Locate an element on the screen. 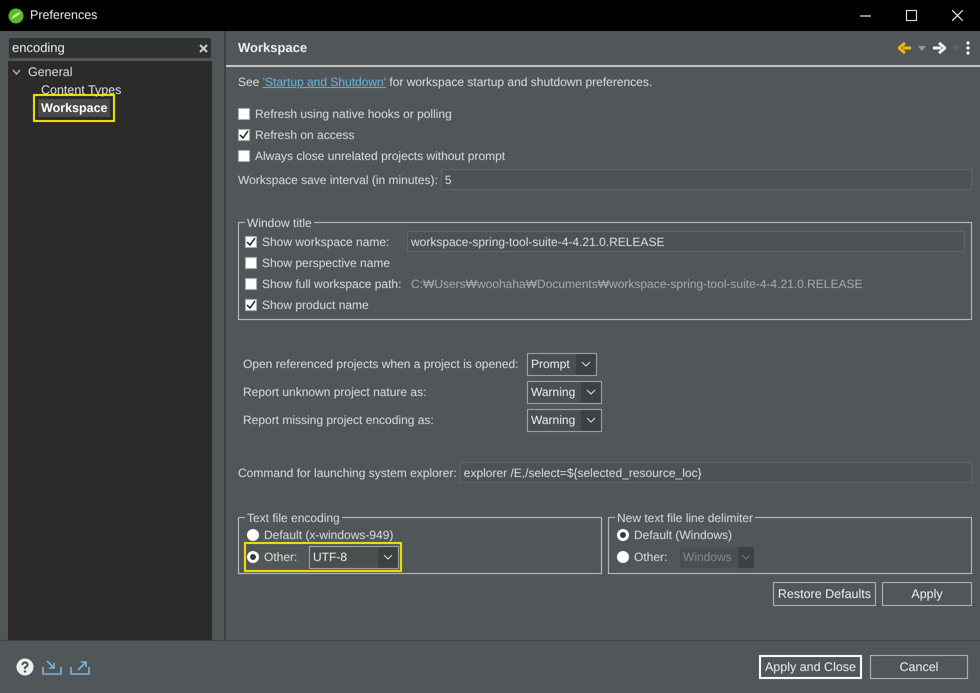  page-title: Workspace is located at coordinates (273, 48).